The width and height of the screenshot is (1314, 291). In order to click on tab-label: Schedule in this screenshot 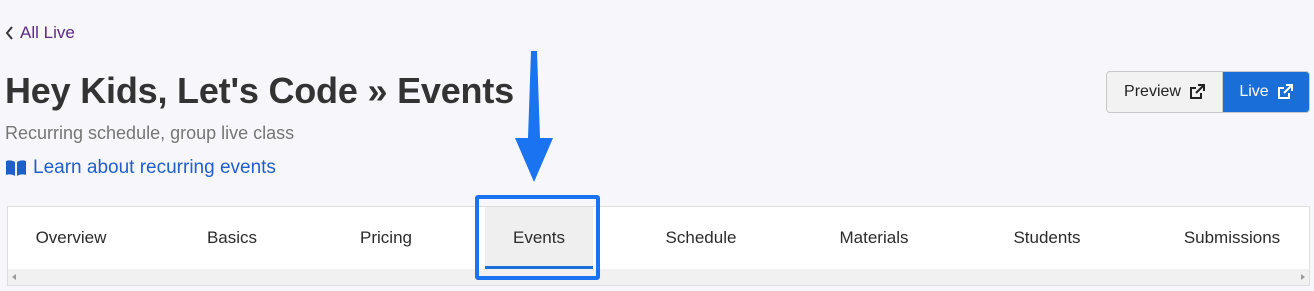, I will do `click(701, 237)`.